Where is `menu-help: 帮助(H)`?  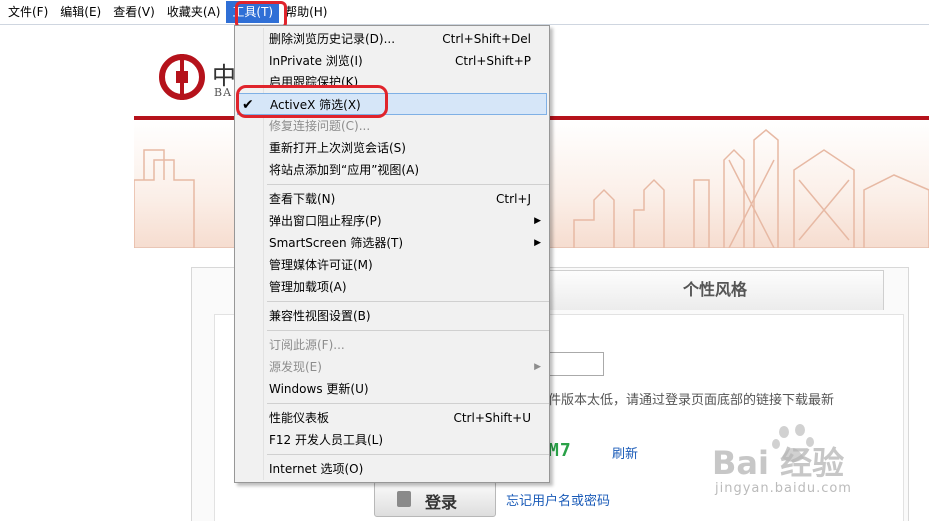 menu-help: 帮助(H) is located at coordinates (306, 12).